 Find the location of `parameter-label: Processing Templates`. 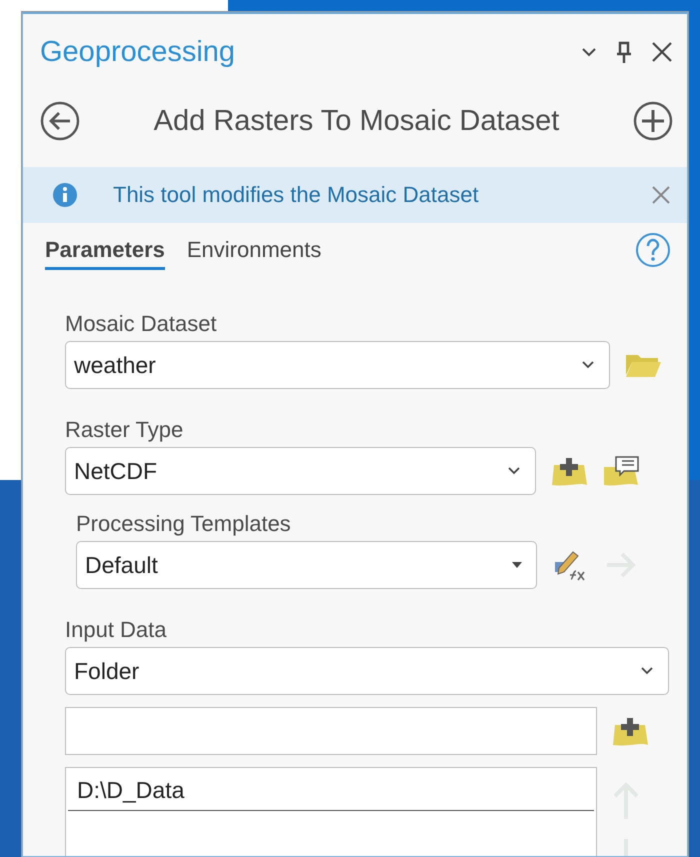

parameter-label: Processing Templates is located at coordinates (184, 524).